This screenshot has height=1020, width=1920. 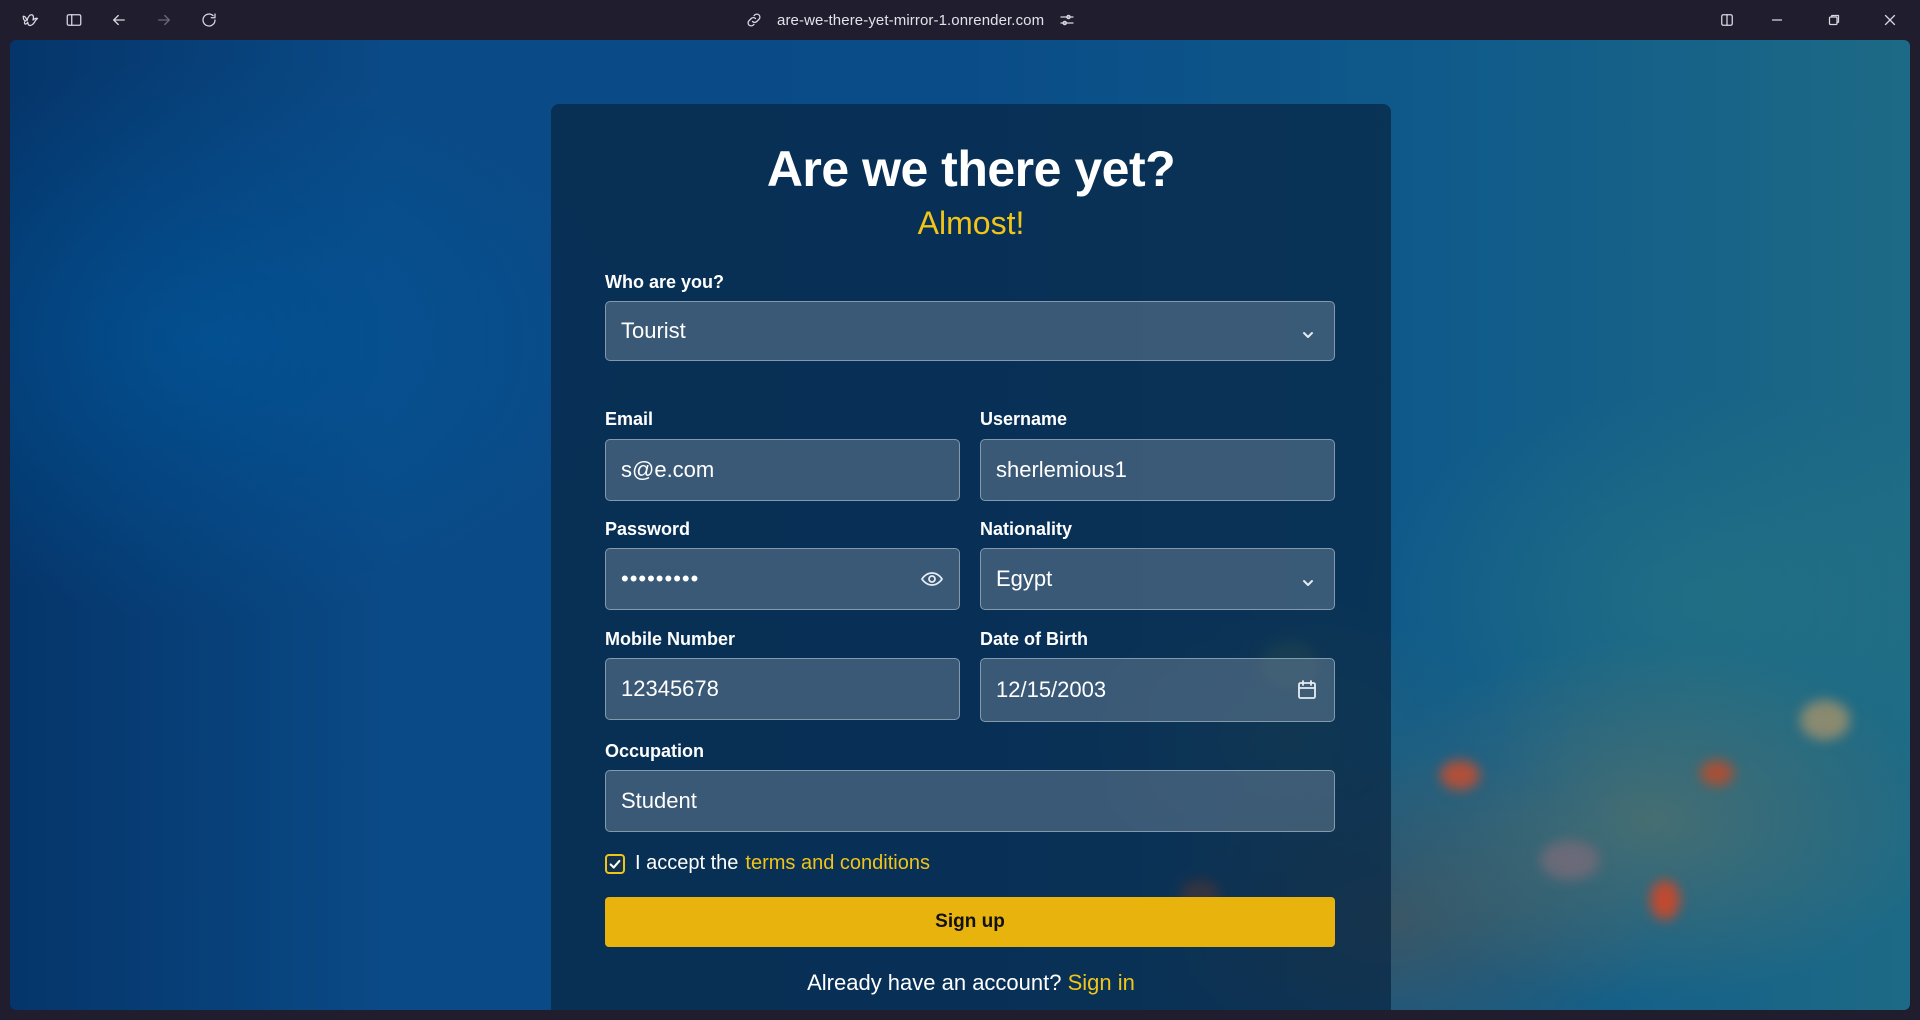 I want to click on page-title: Are we there yet?, so click(x=971, y=169).